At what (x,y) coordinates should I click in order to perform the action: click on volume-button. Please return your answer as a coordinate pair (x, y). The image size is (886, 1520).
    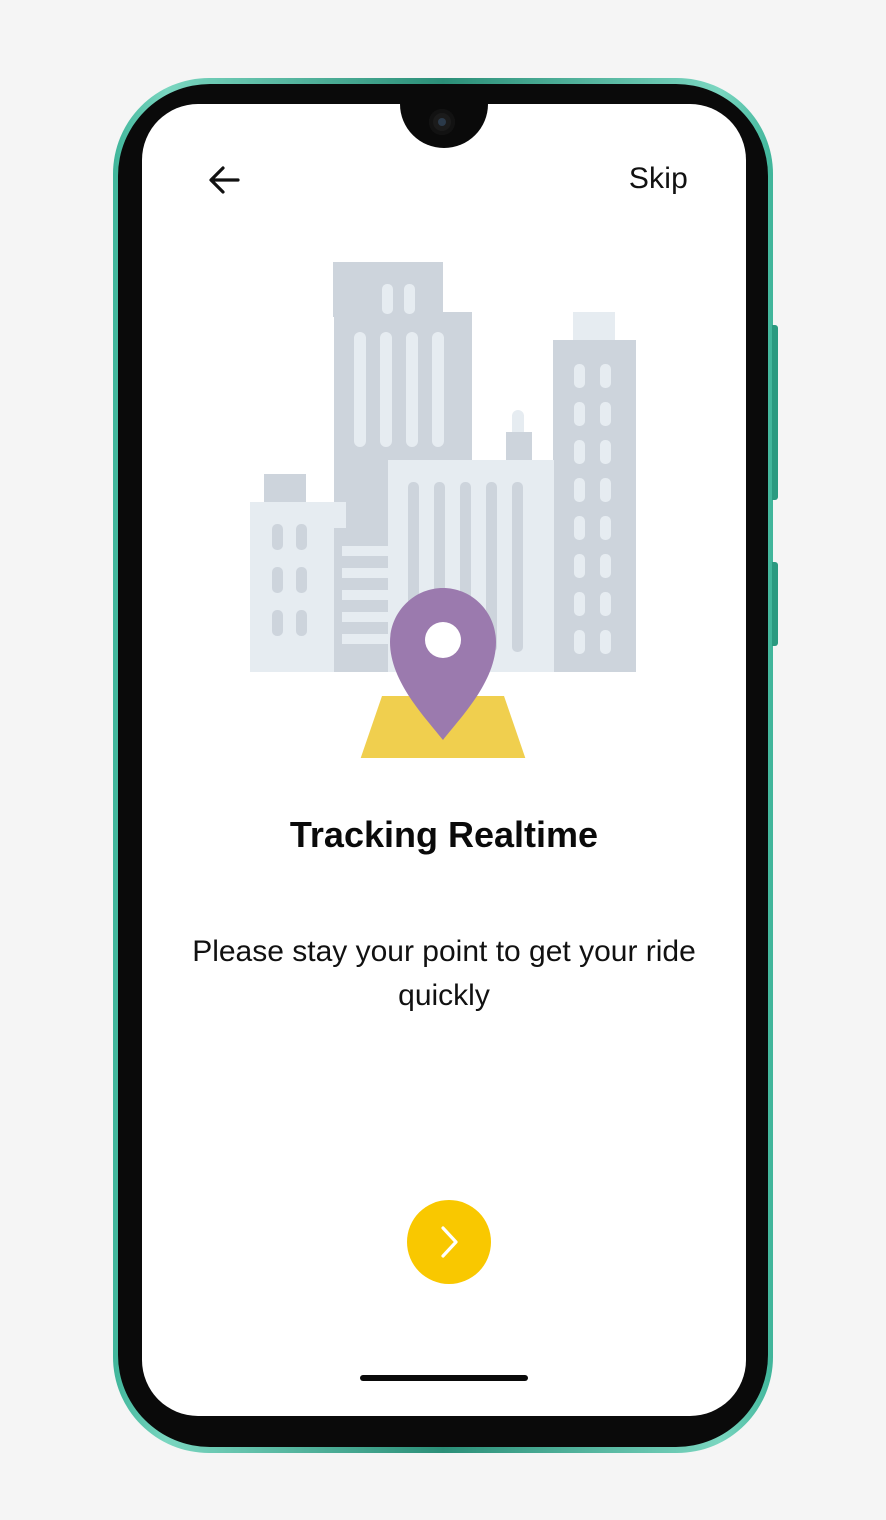
    Looking at the image, I should click on (775, 412).